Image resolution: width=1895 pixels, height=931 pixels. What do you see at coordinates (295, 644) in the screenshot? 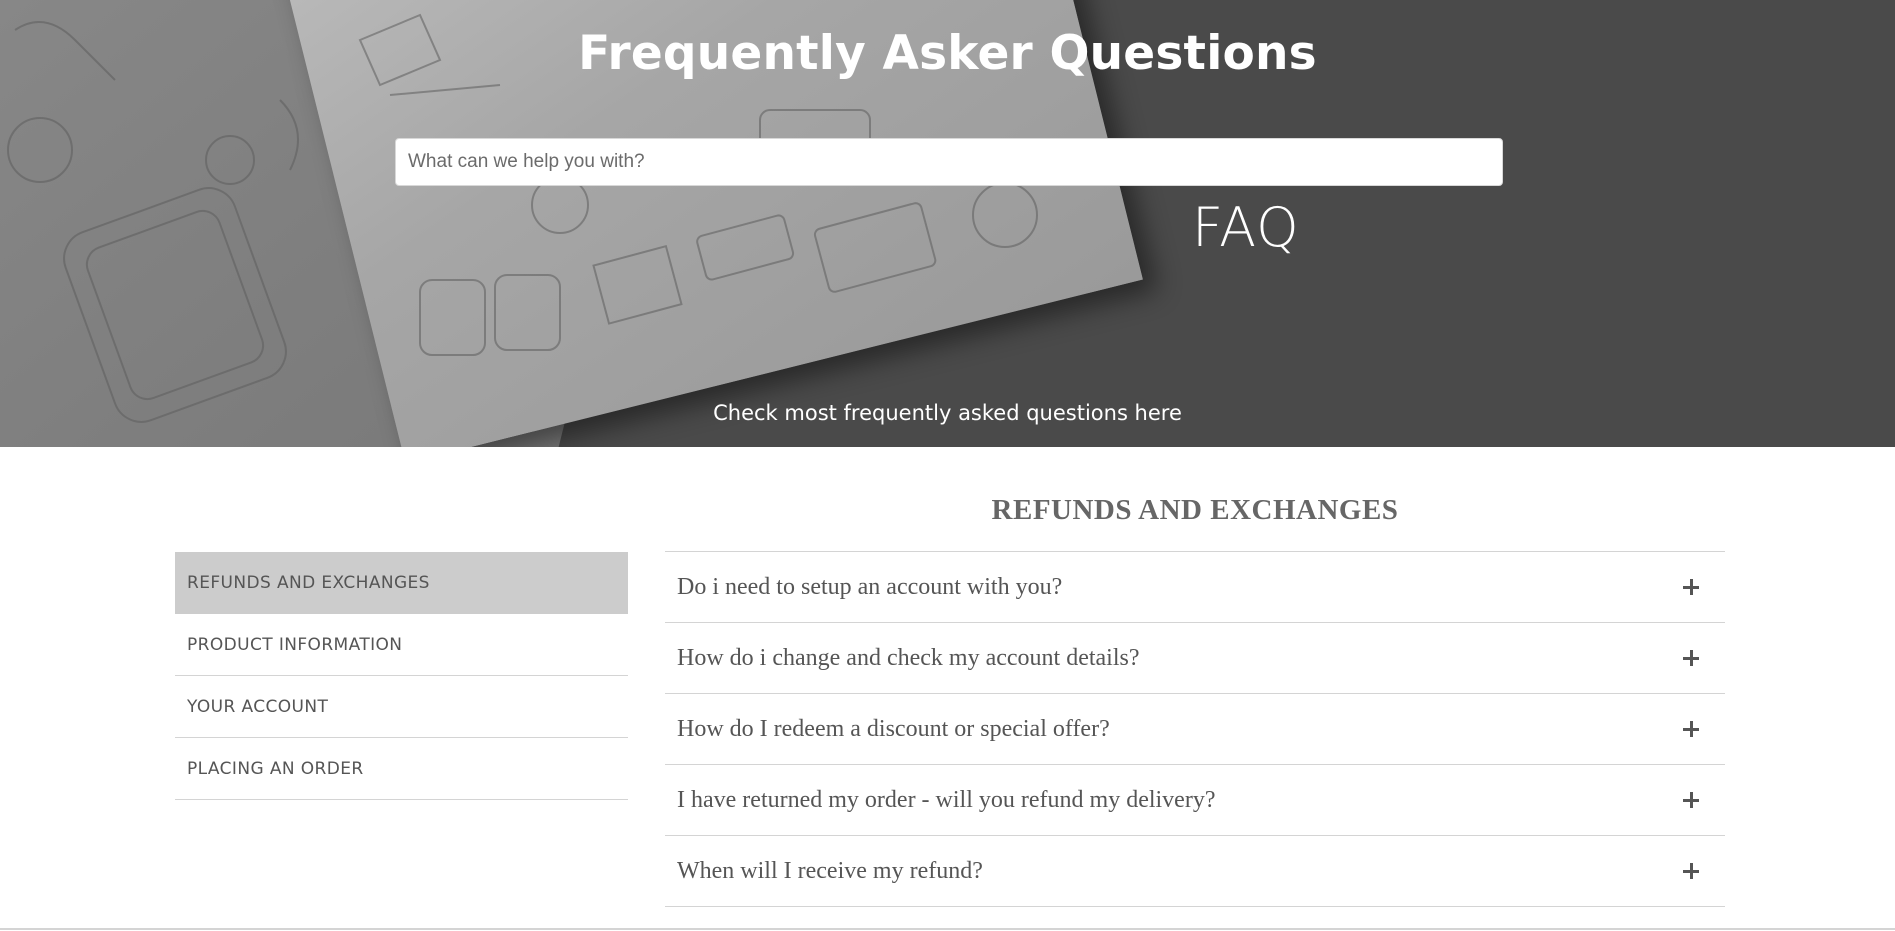
I see `sidebar-item-label: PRODUCT INFORMATION` at bounding box center [295, 644].